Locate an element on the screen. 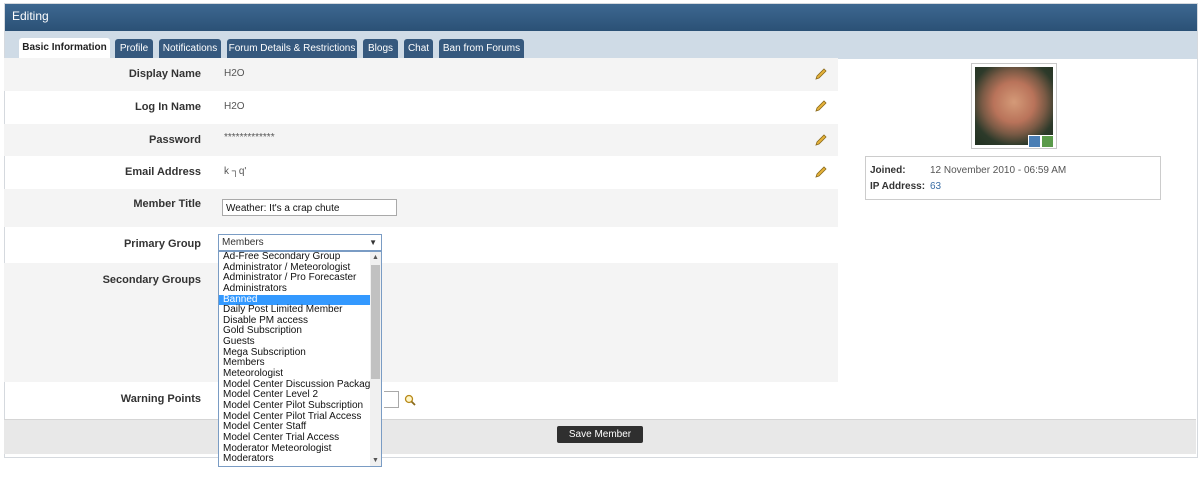  chevron-down-icon: ▼ is located at coordinates (373, 242).